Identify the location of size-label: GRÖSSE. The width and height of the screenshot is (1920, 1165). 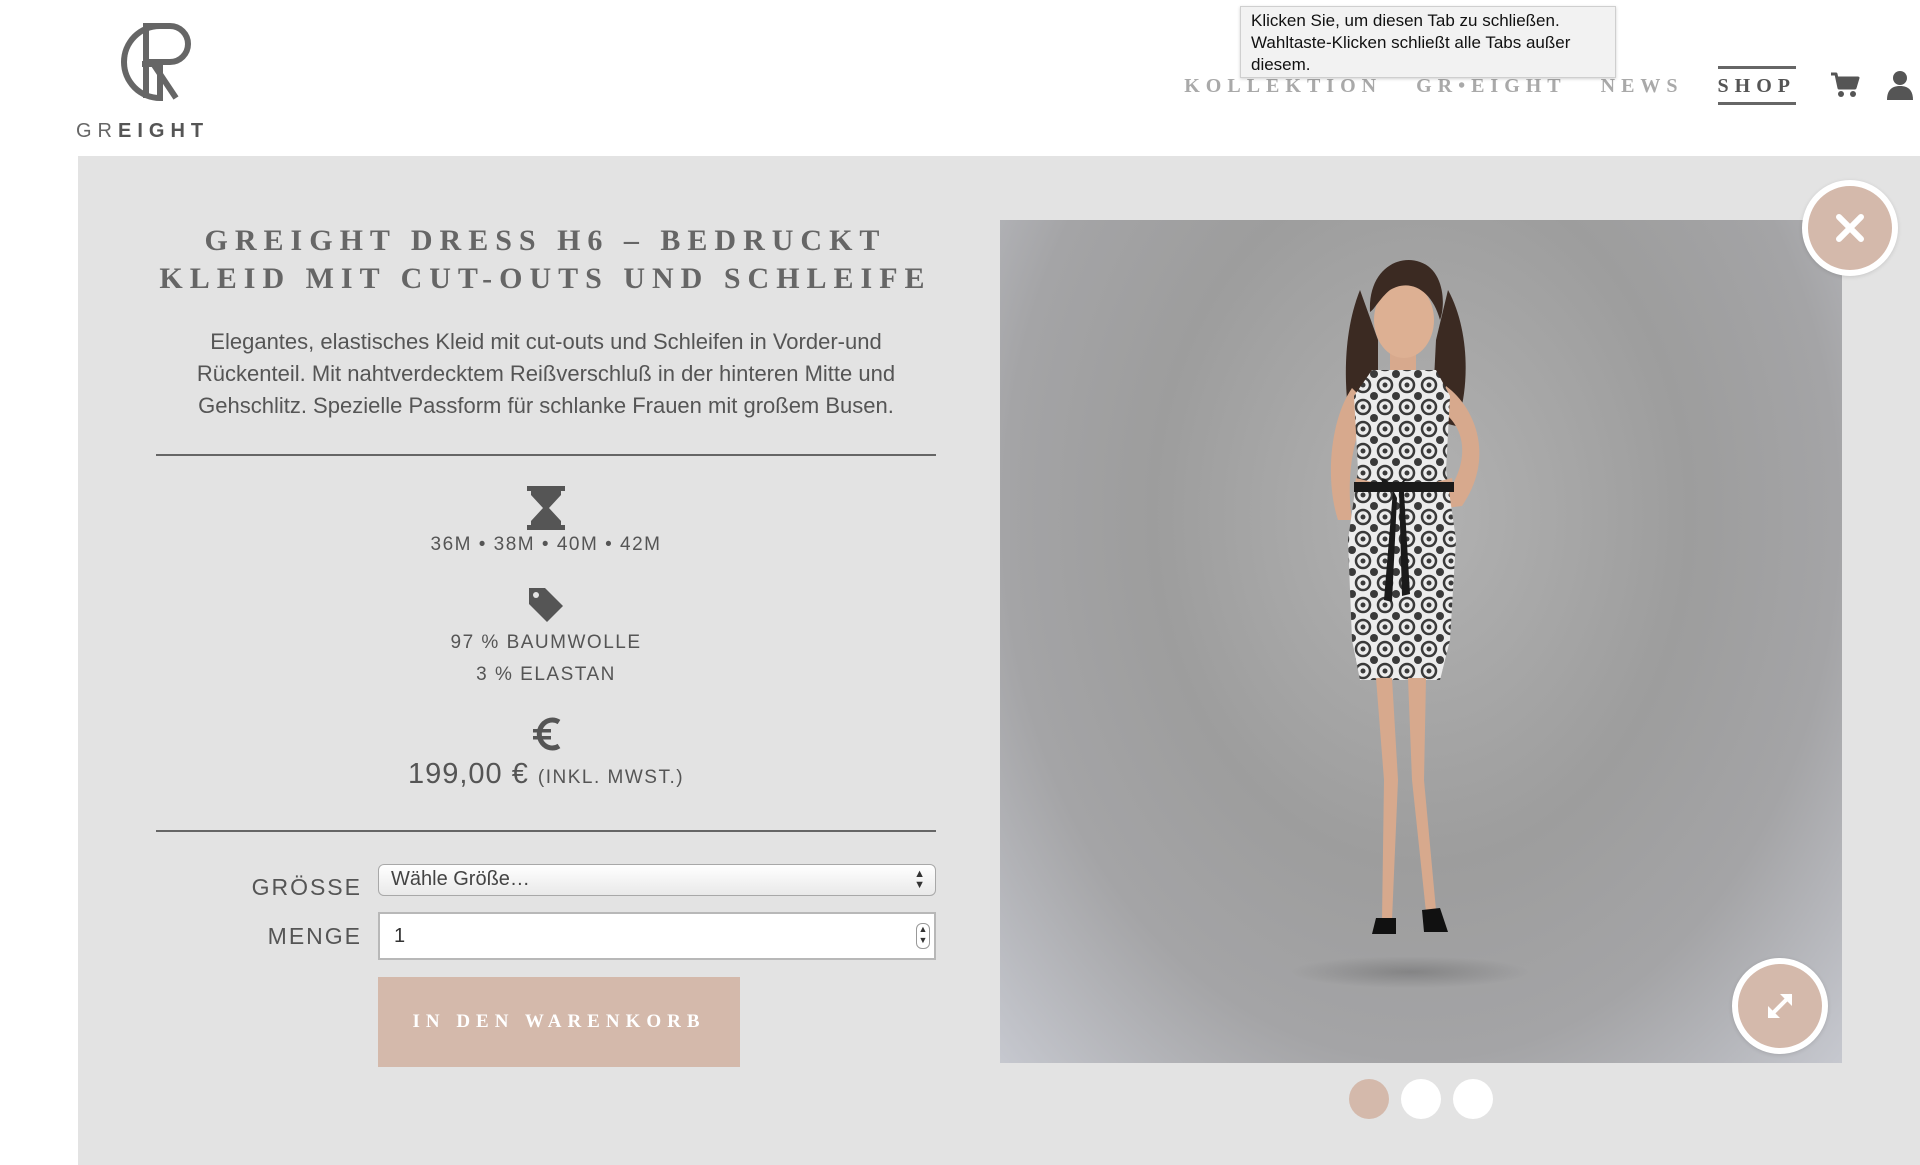
(306, 887).